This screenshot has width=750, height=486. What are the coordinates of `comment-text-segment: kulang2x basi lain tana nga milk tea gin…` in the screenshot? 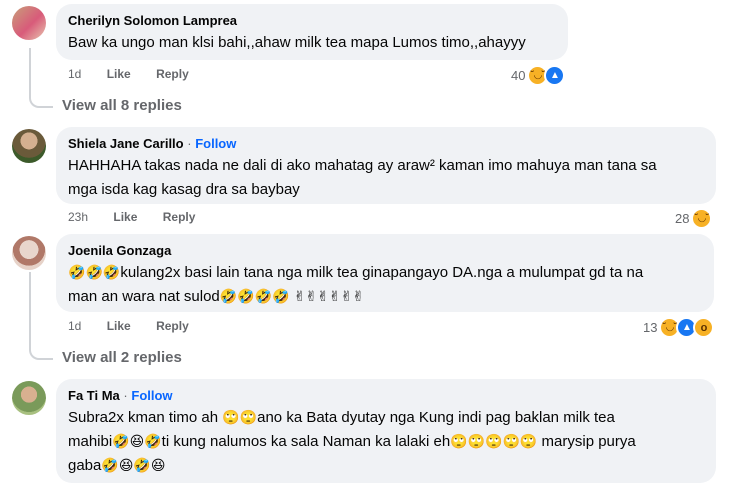 It's located at (382, 272).